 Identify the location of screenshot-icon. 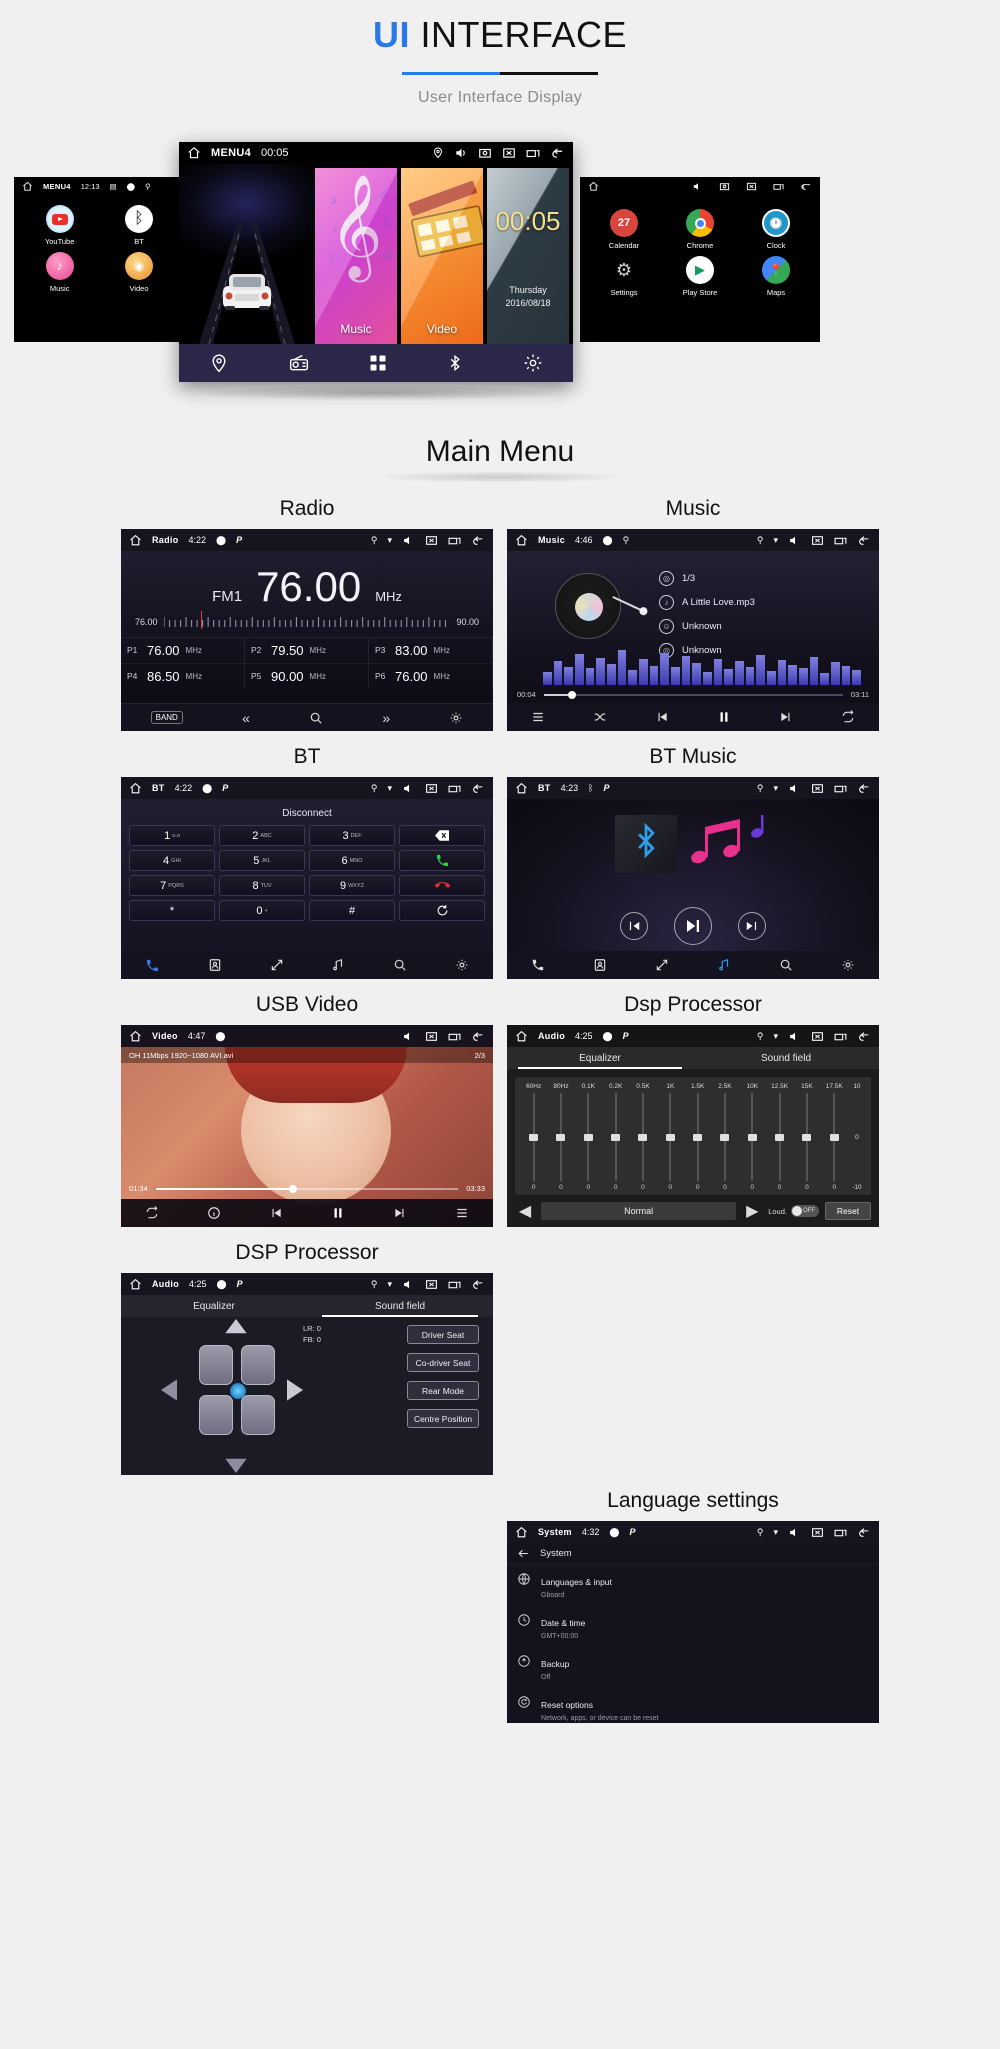
(485, 153).